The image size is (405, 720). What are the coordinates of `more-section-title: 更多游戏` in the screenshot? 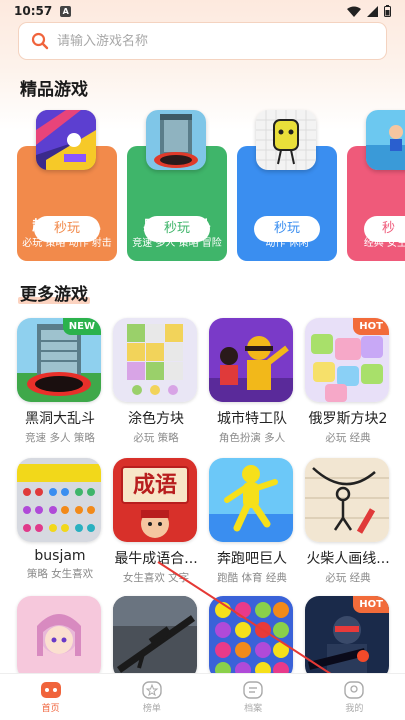 It's located at (54, 292).